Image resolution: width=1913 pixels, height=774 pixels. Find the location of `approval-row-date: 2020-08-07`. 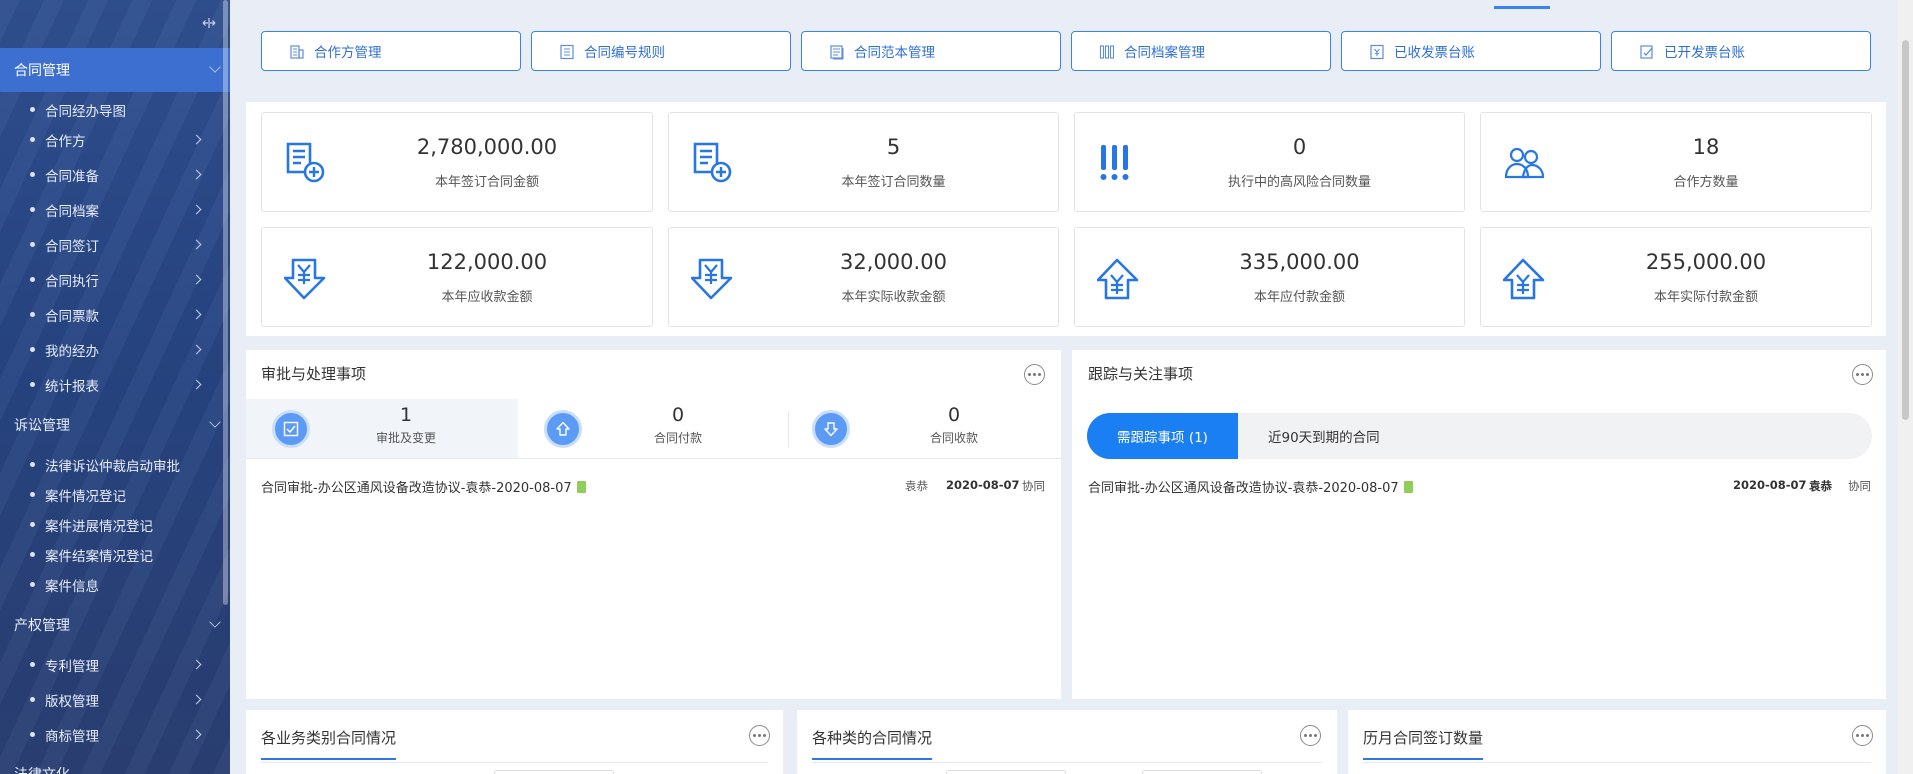

approval-row-date: 2020-08-07 is located at coordinates (983, 485).